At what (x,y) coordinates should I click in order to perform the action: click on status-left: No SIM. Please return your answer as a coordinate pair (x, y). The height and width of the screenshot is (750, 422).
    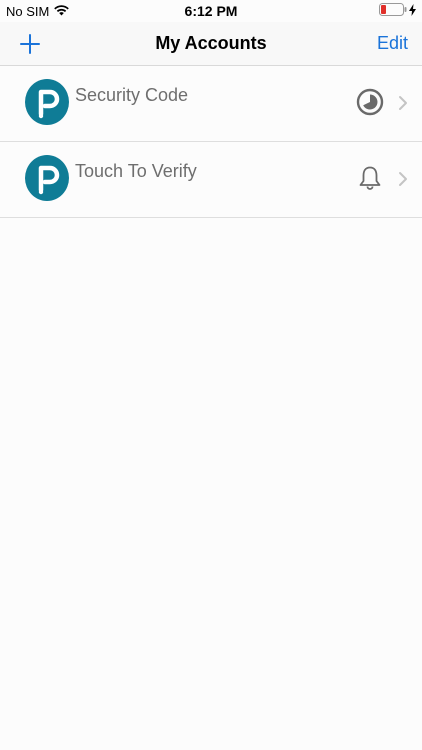
    Looking at the image, I should click on (38, 11).